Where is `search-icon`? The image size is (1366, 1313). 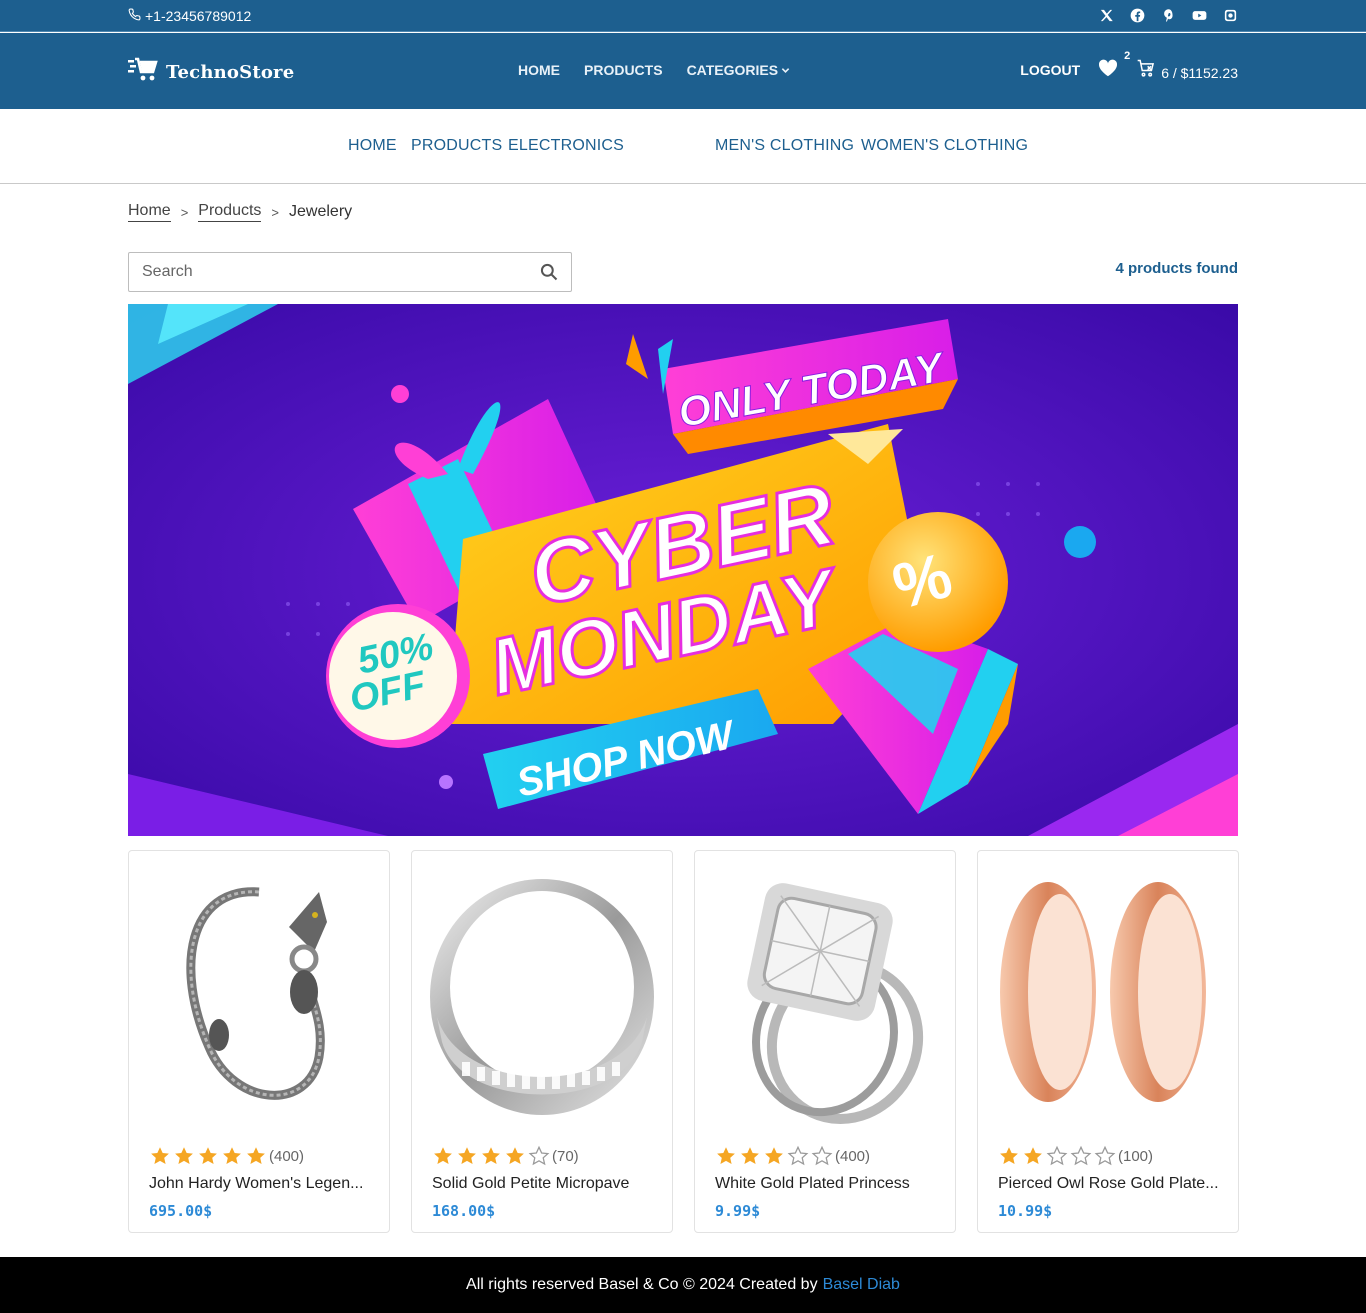 search-icon is located at coordinates (549, 272).